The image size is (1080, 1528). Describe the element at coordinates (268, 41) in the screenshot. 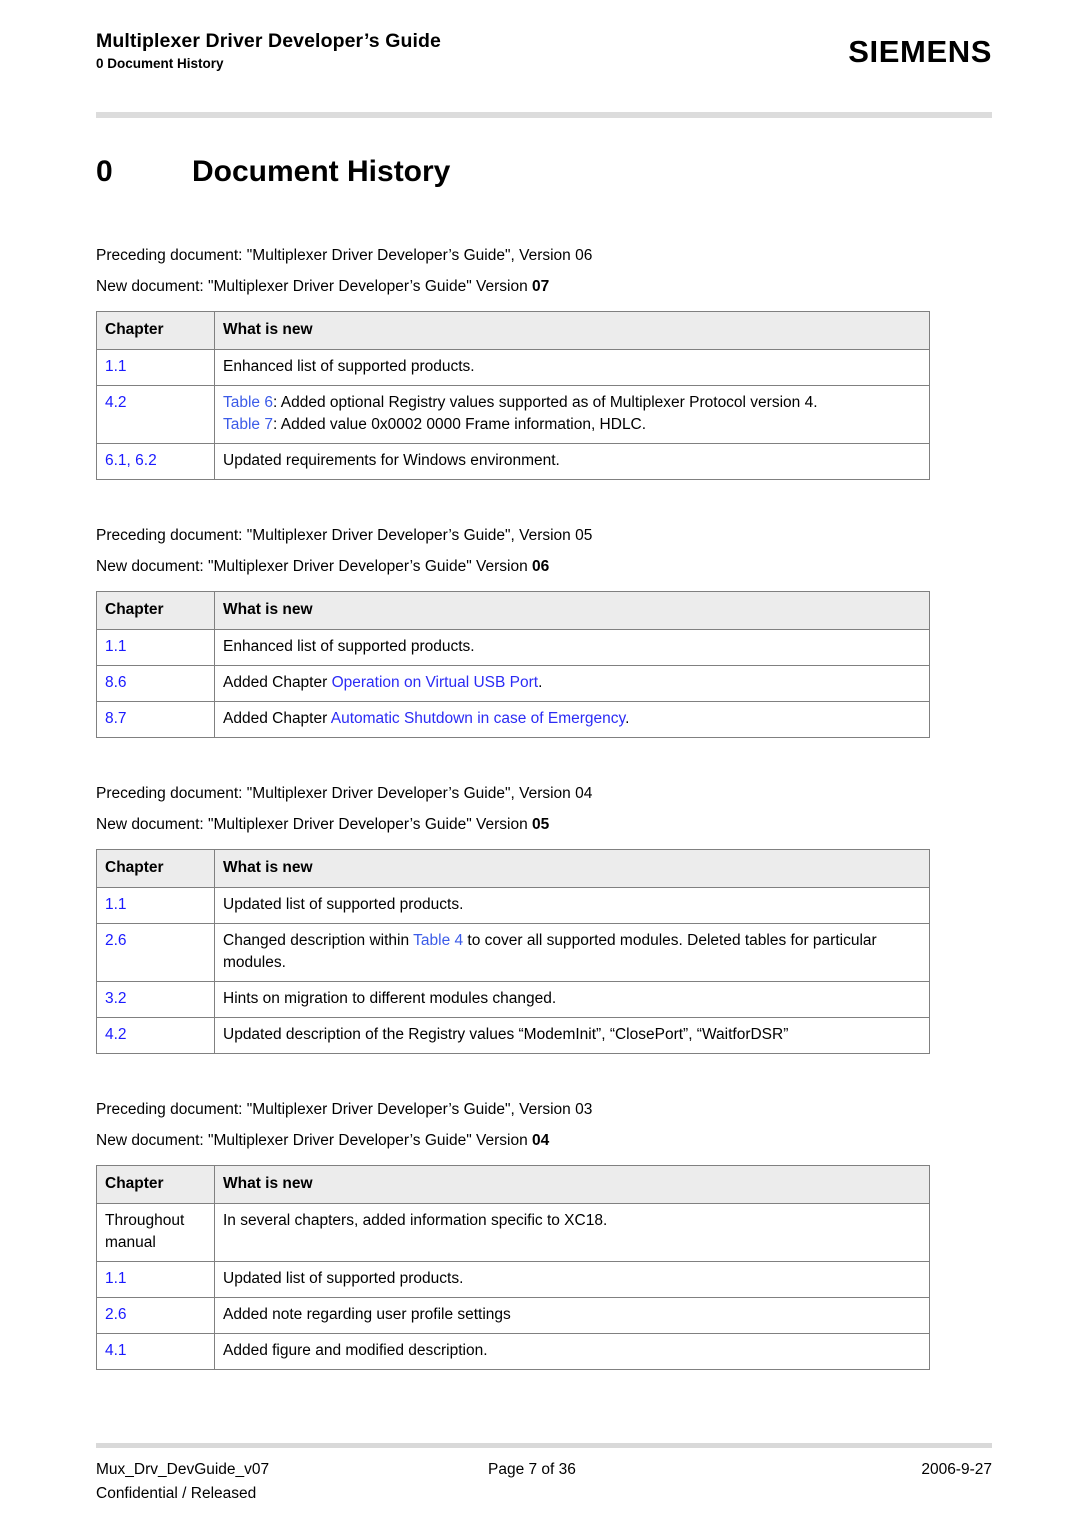

I see `document-title: Multiplexer Driver Developer’s Guide` at that location.